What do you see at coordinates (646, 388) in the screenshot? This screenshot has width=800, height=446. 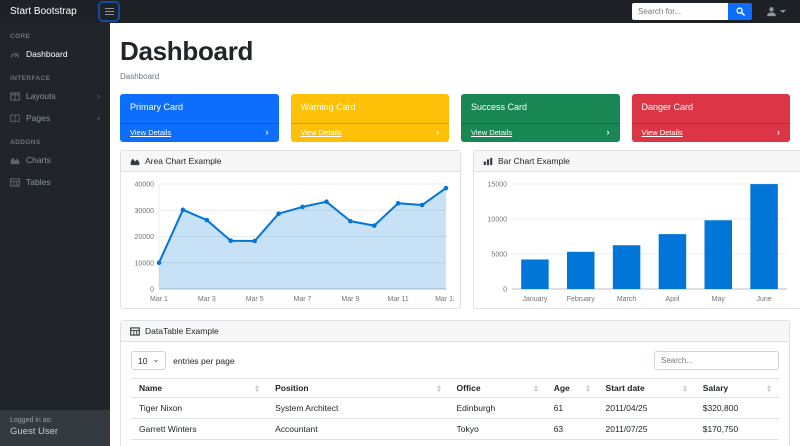 I see `column-header-start-date: Start date` at bounding box center [646, 388].